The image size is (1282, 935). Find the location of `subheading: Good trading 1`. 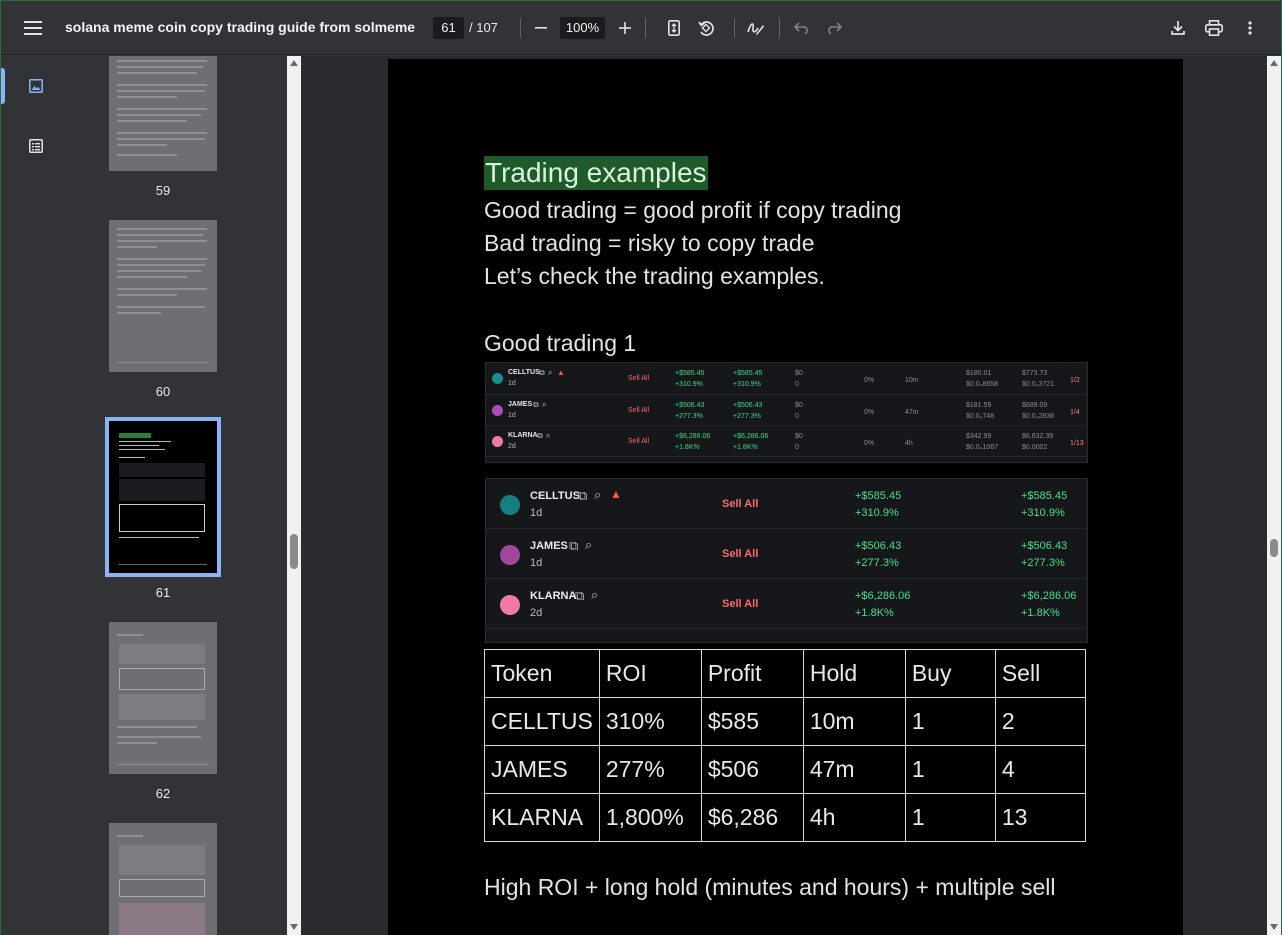

subheading: Good trading 1 is located at coordinates (560, 343).